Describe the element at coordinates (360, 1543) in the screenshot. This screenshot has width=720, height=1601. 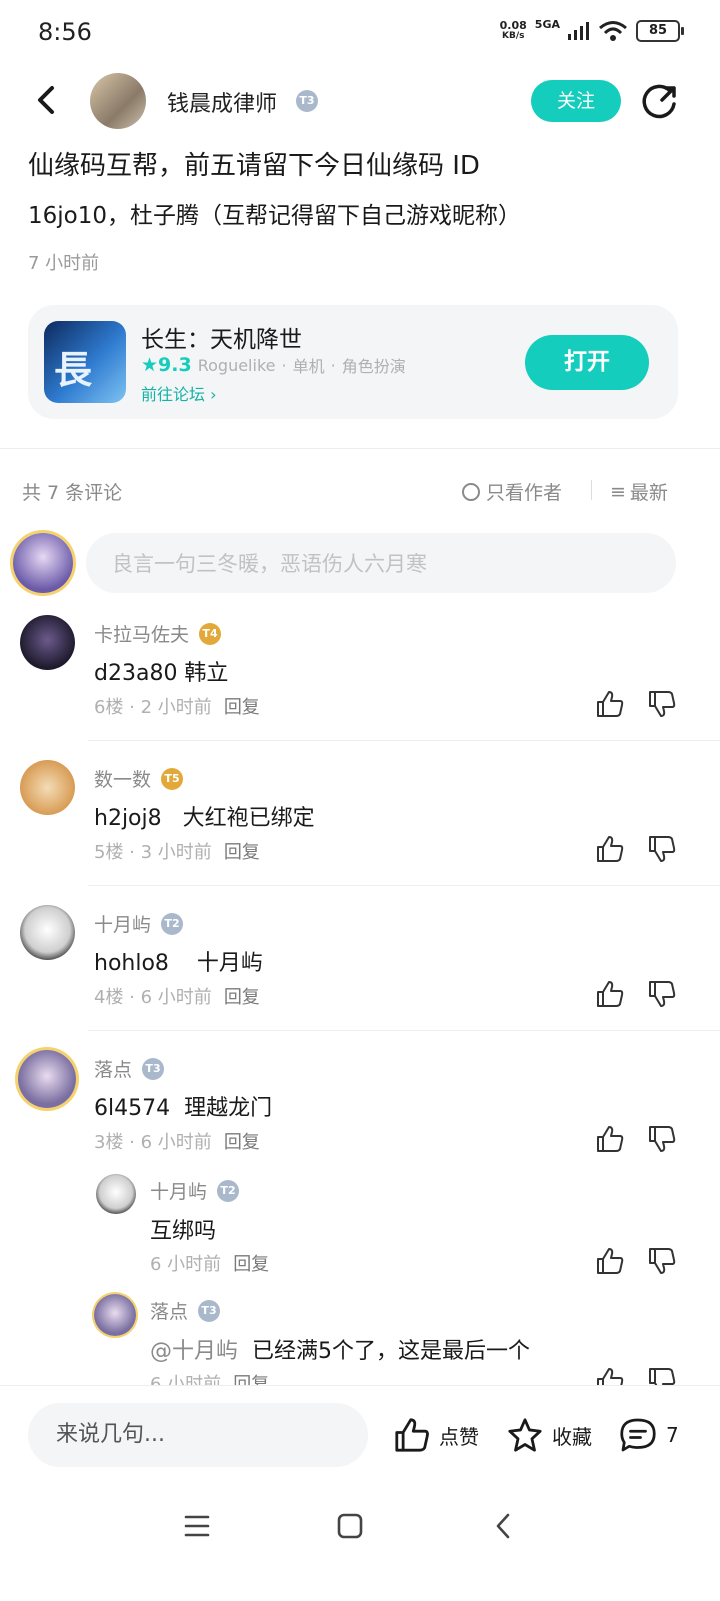
I see `system-nav-bar` at that location.